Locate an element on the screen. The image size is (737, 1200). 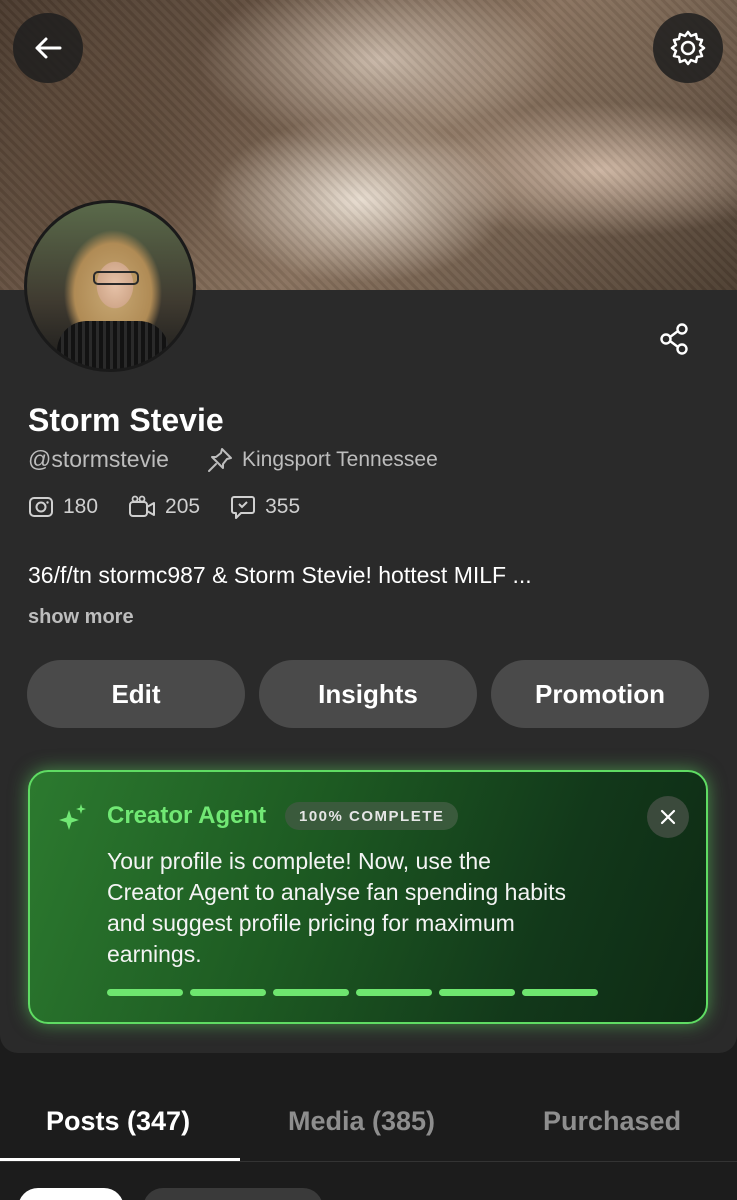
profile-location: Kingsport Tennessee is located at coordinates (322, 460).